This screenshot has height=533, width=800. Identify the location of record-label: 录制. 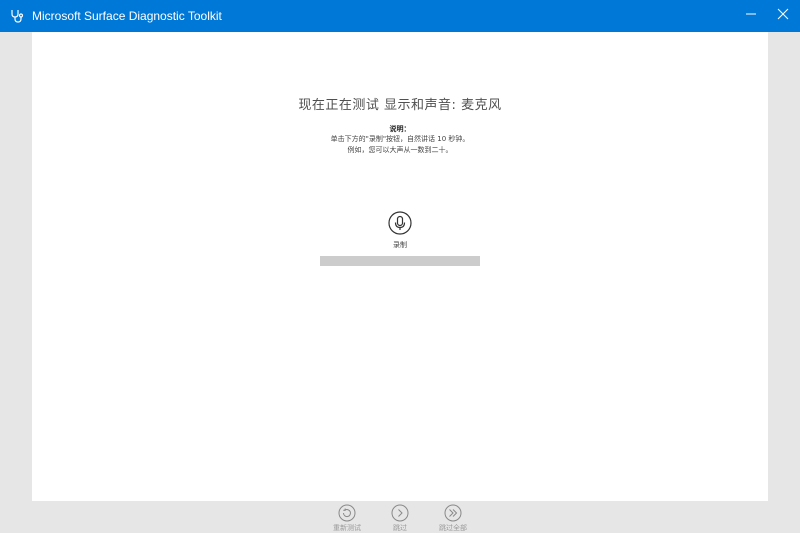
(400, 245).